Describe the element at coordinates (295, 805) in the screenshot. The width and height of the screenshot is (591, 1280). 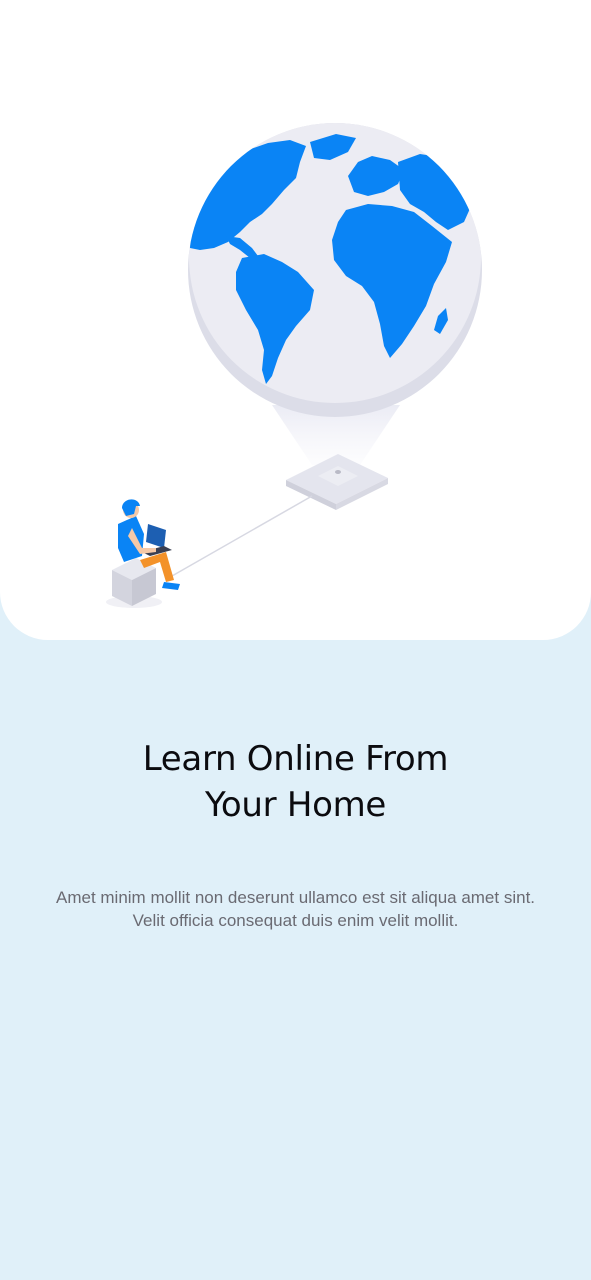
I see `title-line-2: Your Home` at that location.